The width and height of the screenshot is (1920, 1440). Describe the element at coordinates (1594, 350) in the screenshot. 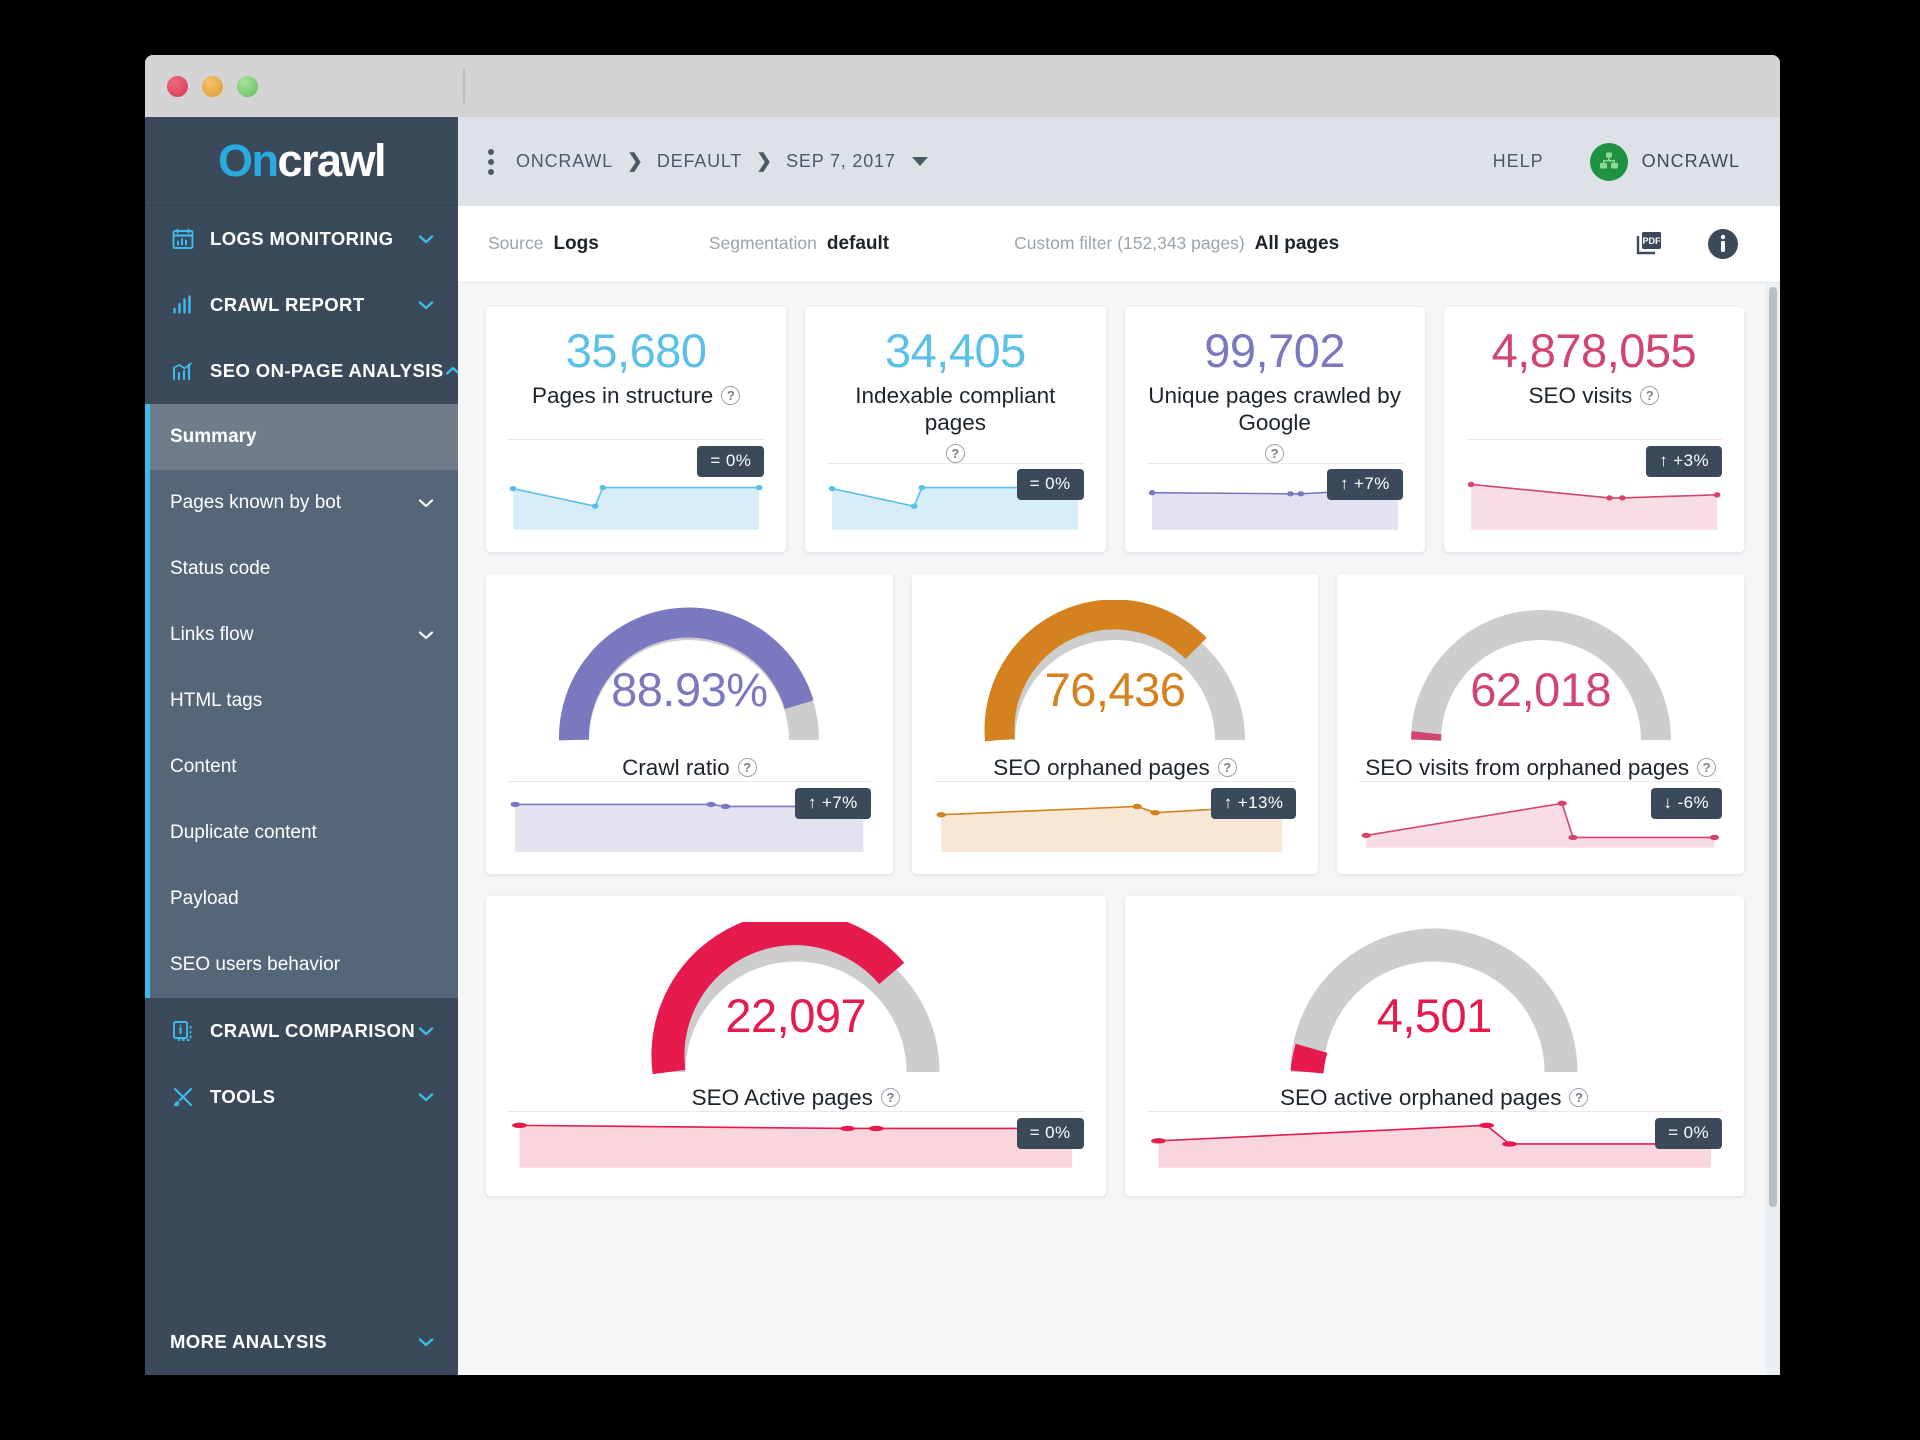

I see `kpi-value: 4,878,055` at that location.